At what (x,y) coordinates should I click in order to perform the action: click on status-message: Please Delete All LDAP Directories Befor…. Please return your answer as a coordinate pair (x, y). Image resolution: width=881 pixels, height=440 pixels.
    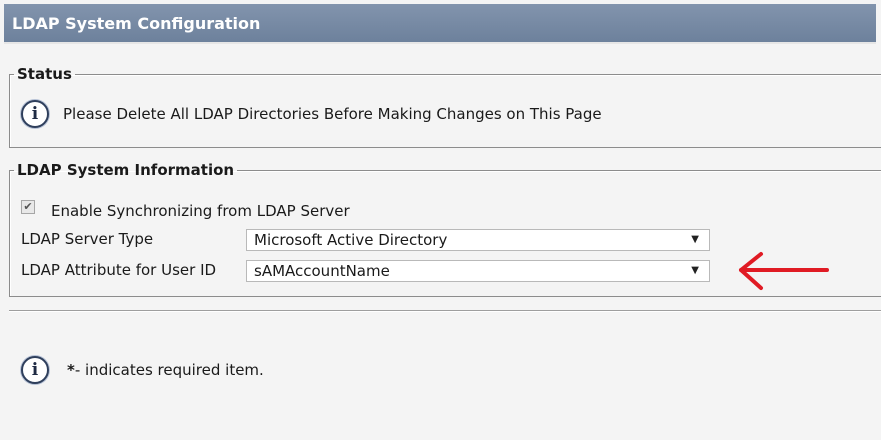
    Looking at the image, I should click on (332, 114).